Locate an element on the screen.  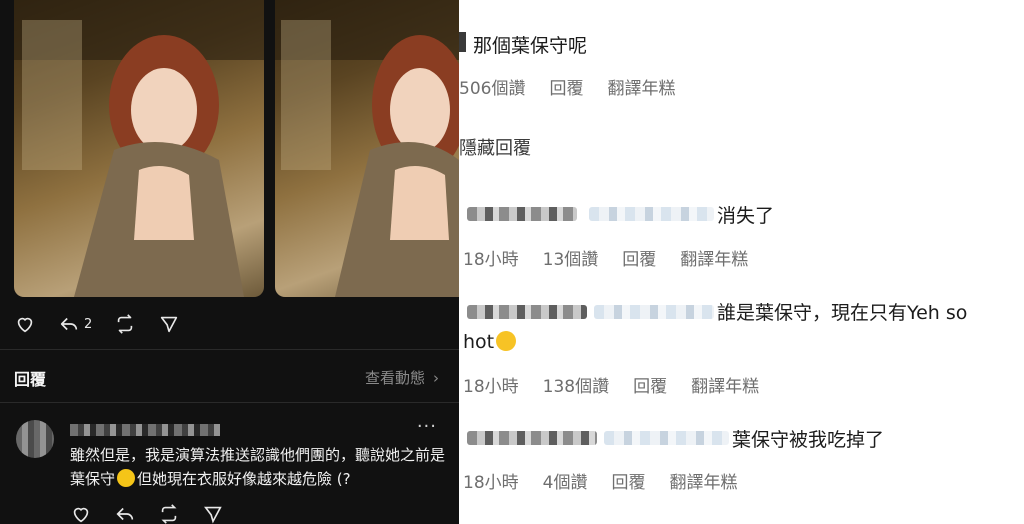
comment-body-continued: 但她現在衣服好像越來越危險 (? is located at coordinates (244, 479).